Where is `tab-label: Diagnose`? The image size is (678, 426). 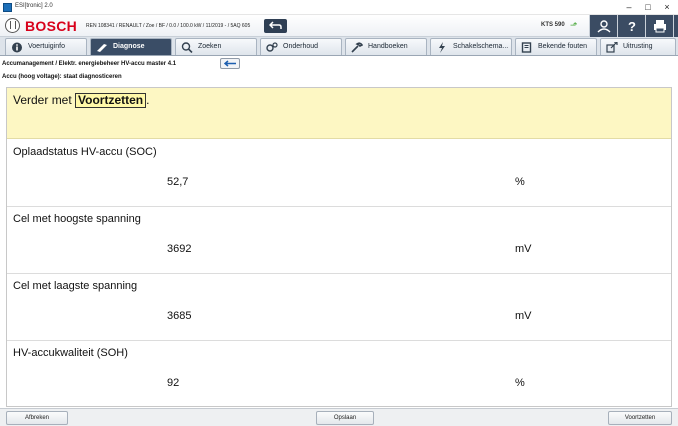 tab-label: Diagnose is located at coordinates (129, 46).